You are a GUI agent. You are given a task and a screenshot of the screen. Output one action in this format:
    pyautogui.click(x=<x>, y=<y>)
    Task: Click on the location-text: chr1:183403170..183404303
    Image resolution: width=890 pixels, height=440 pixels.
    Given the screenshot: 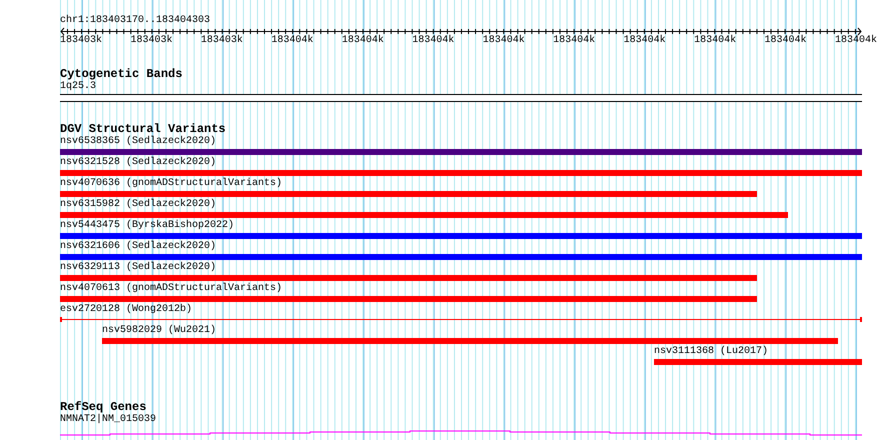 What is the action you would take?
    pyautogui.click(x=135, y=21)
    